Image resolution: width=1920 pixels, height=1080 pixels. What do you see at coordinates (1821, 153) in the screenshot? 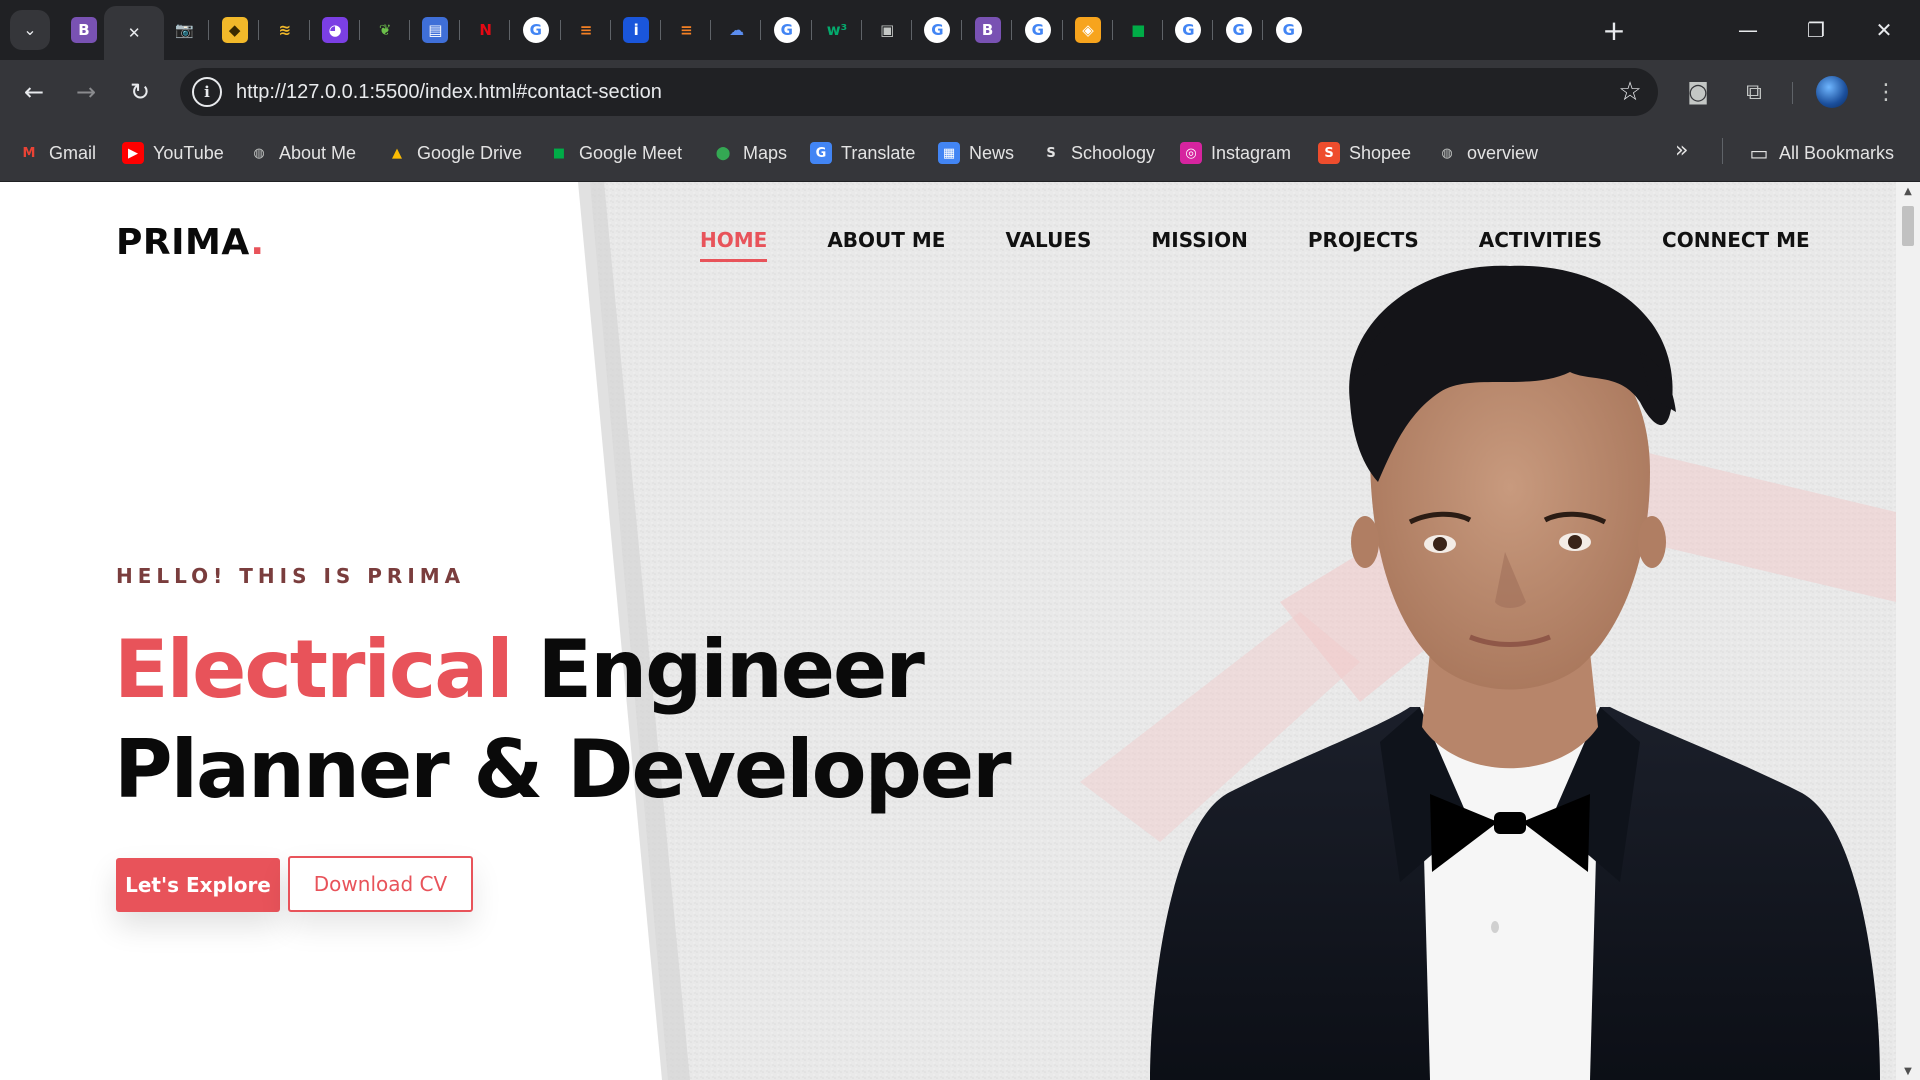
I see `all-bookmarks-button: ▭ All Bookmarks` at bounding box center [1821, 153].